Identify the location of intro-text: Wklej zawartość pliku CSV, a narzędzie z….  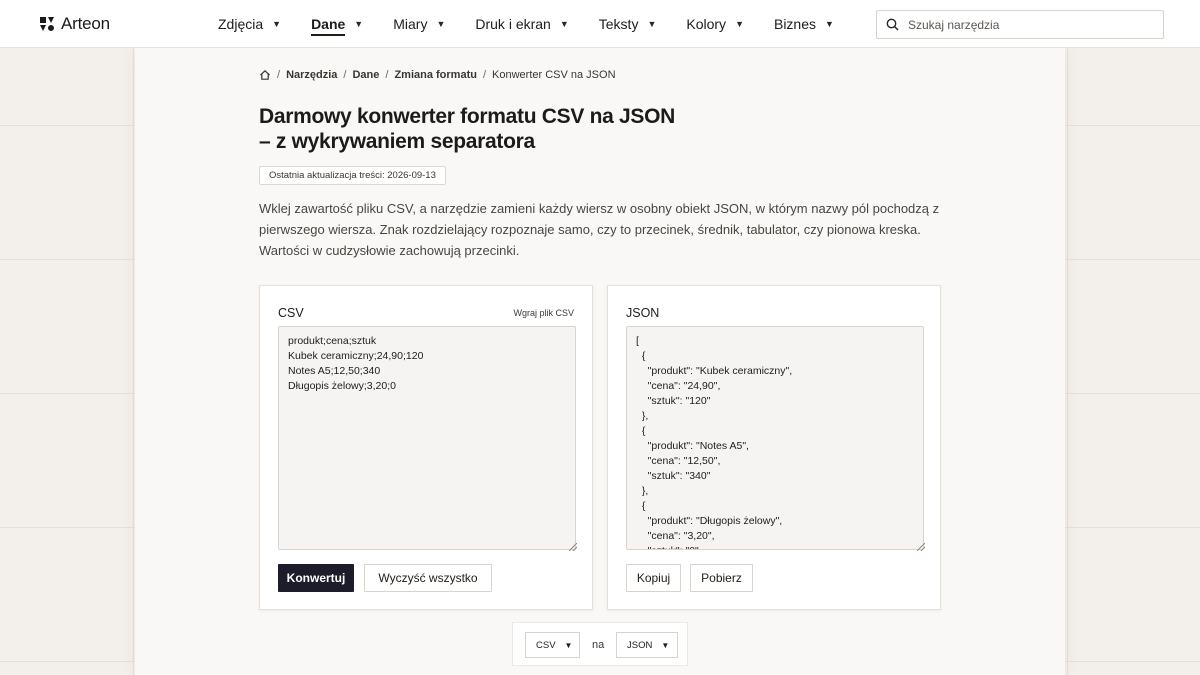
(599, 229).